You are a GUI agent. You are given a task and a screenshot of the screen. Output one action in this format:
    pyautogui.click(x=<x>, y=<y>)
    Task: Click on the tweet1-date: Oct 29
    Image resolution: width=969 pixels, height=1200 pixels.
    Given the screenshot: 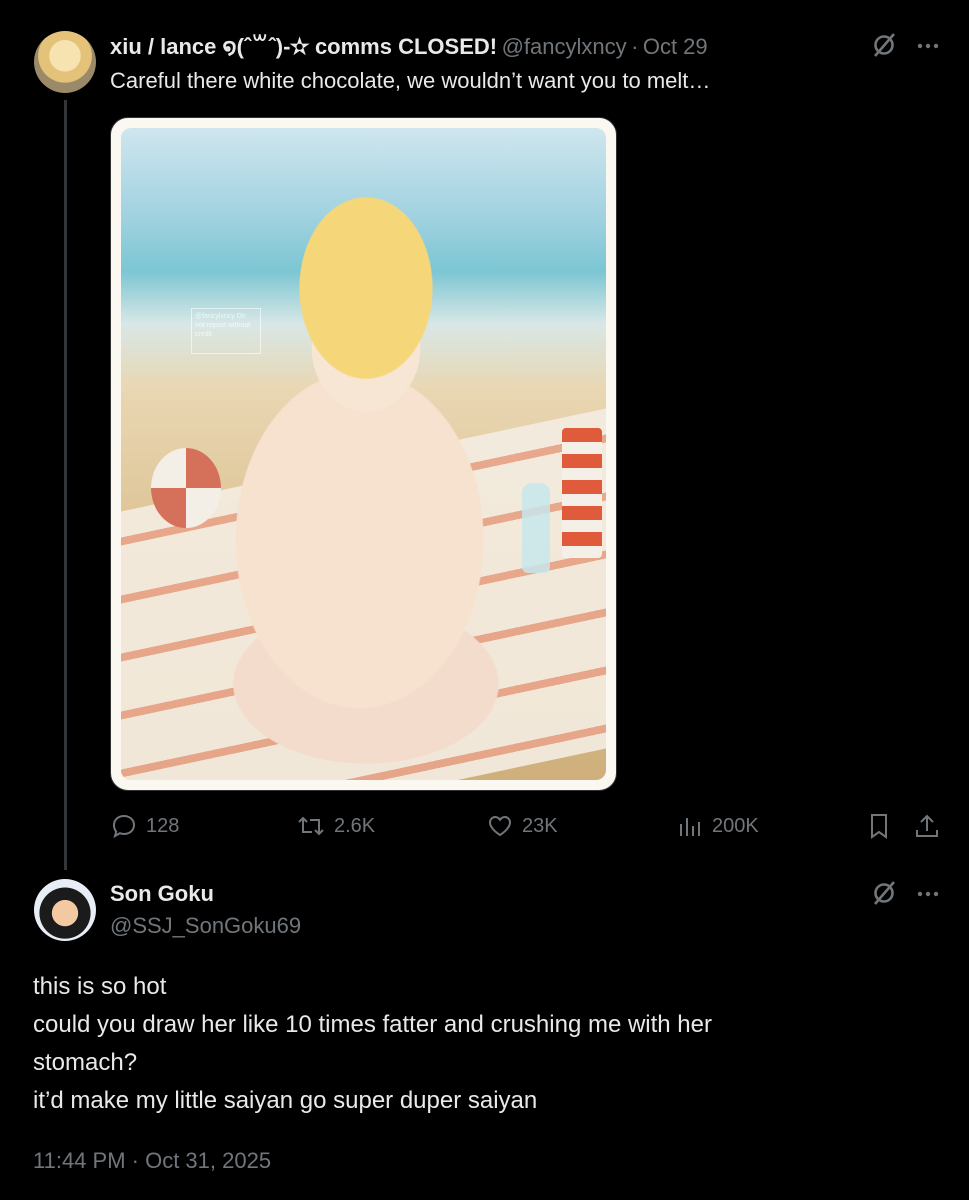 What is the action you would take?
    pyautogui.click(x=675, y=46)
    